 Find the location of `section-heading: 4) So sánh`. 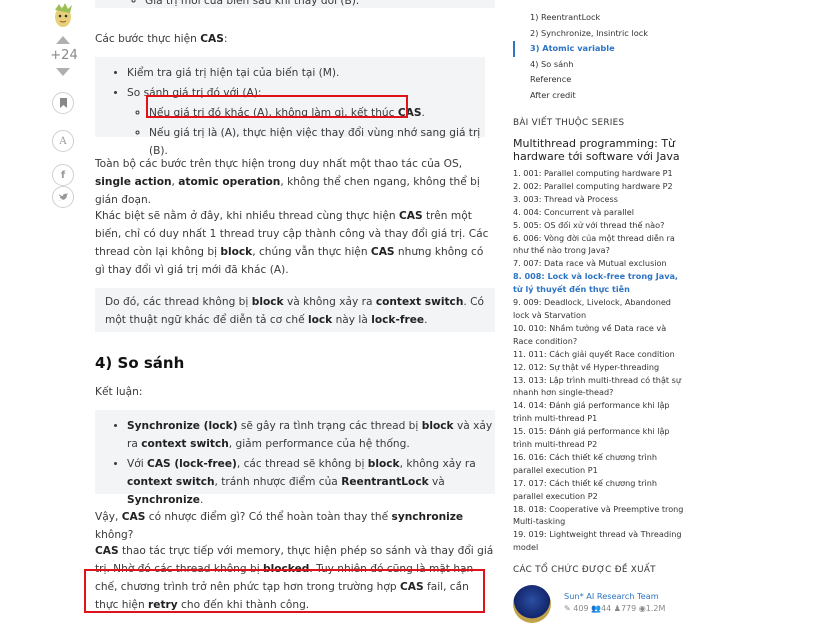

section-heading: 4) So sánh is located at coordinates (140, 363).